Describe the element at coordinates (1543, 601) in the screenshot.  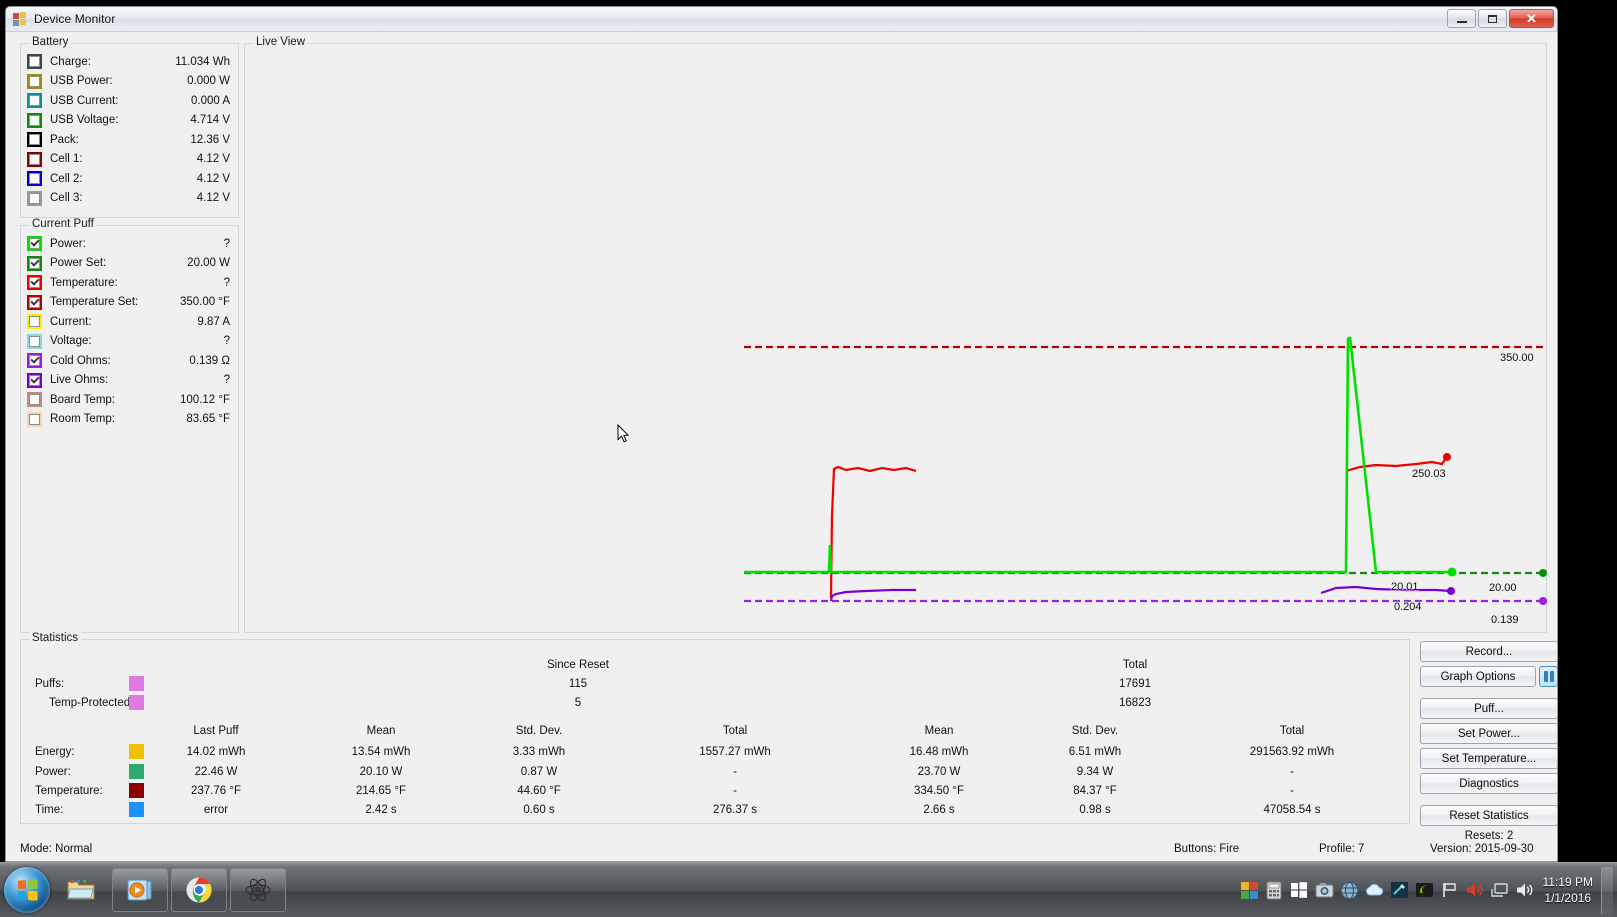
I see `series-cold-ohms-endpoint` at that location.